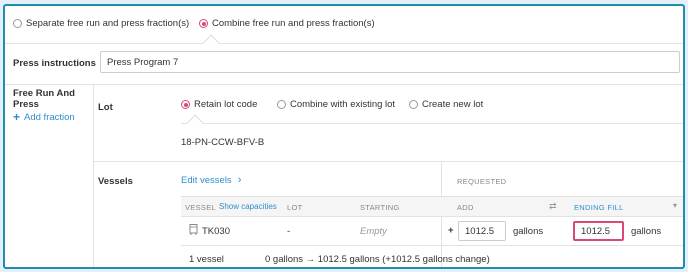 The image size is (688, 272). Describe the element at coordinates (446, 104) in the screenshot. I see `create-lot-option: Create new lot` at that location.